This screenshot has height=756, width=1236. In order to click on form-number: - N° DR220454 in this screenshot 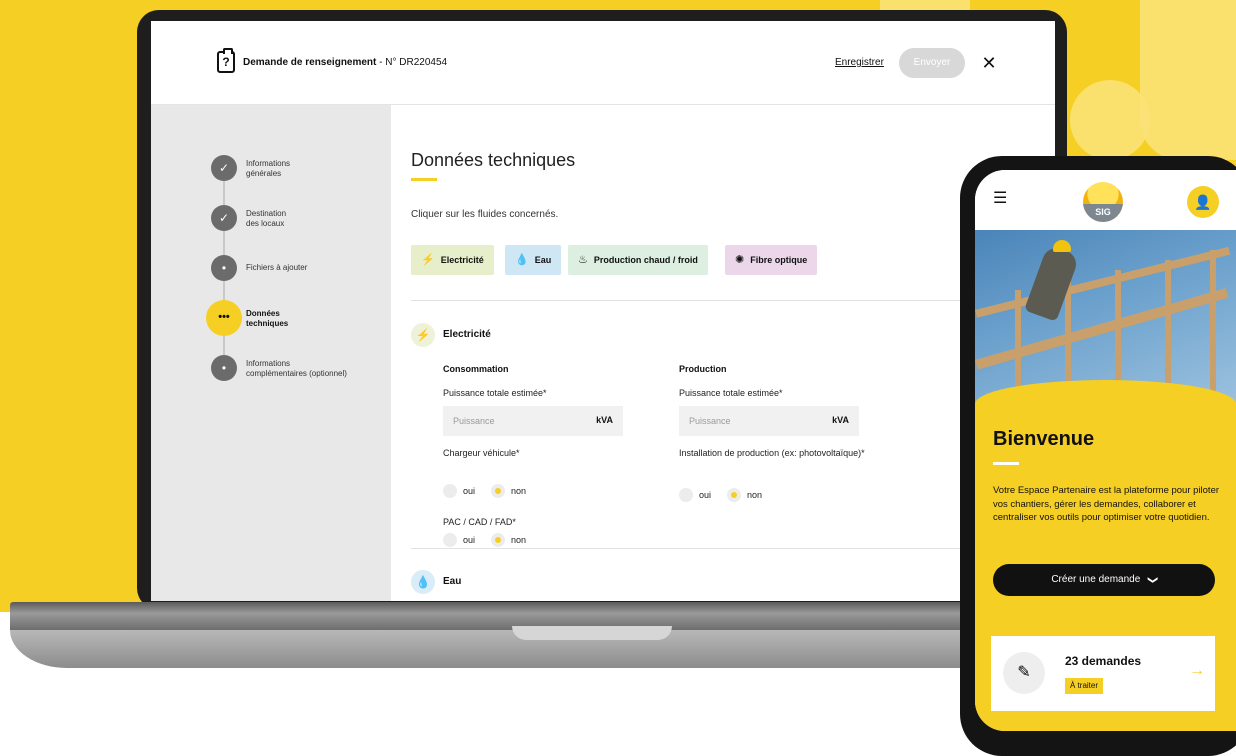, I will do `click(412, 62)`.